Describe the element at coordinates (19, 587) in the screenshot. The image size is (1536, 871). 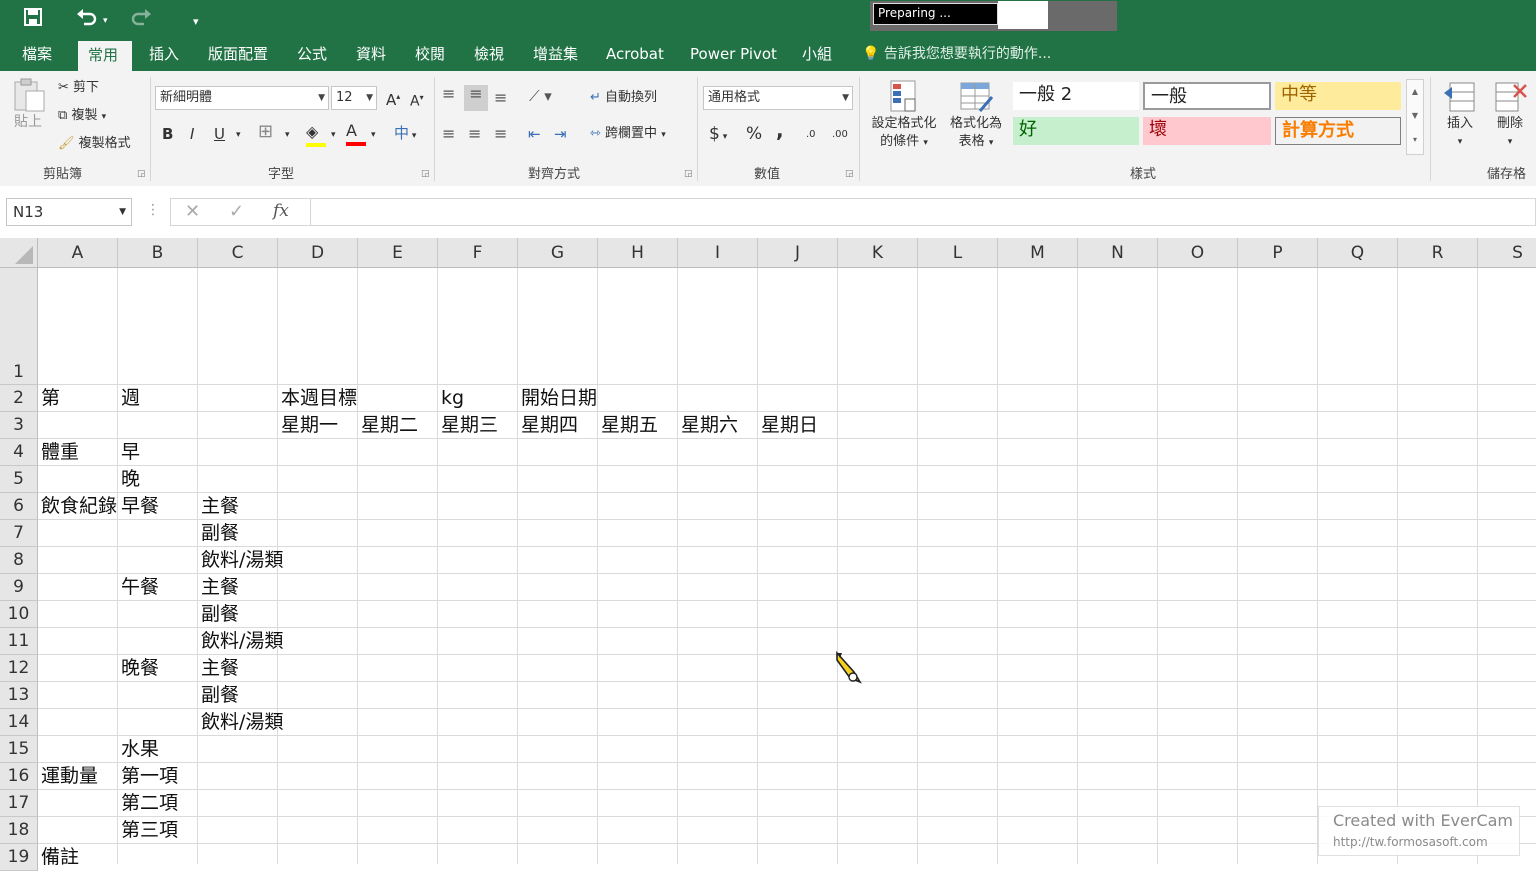
I see `row-header-9: 9` at that location.